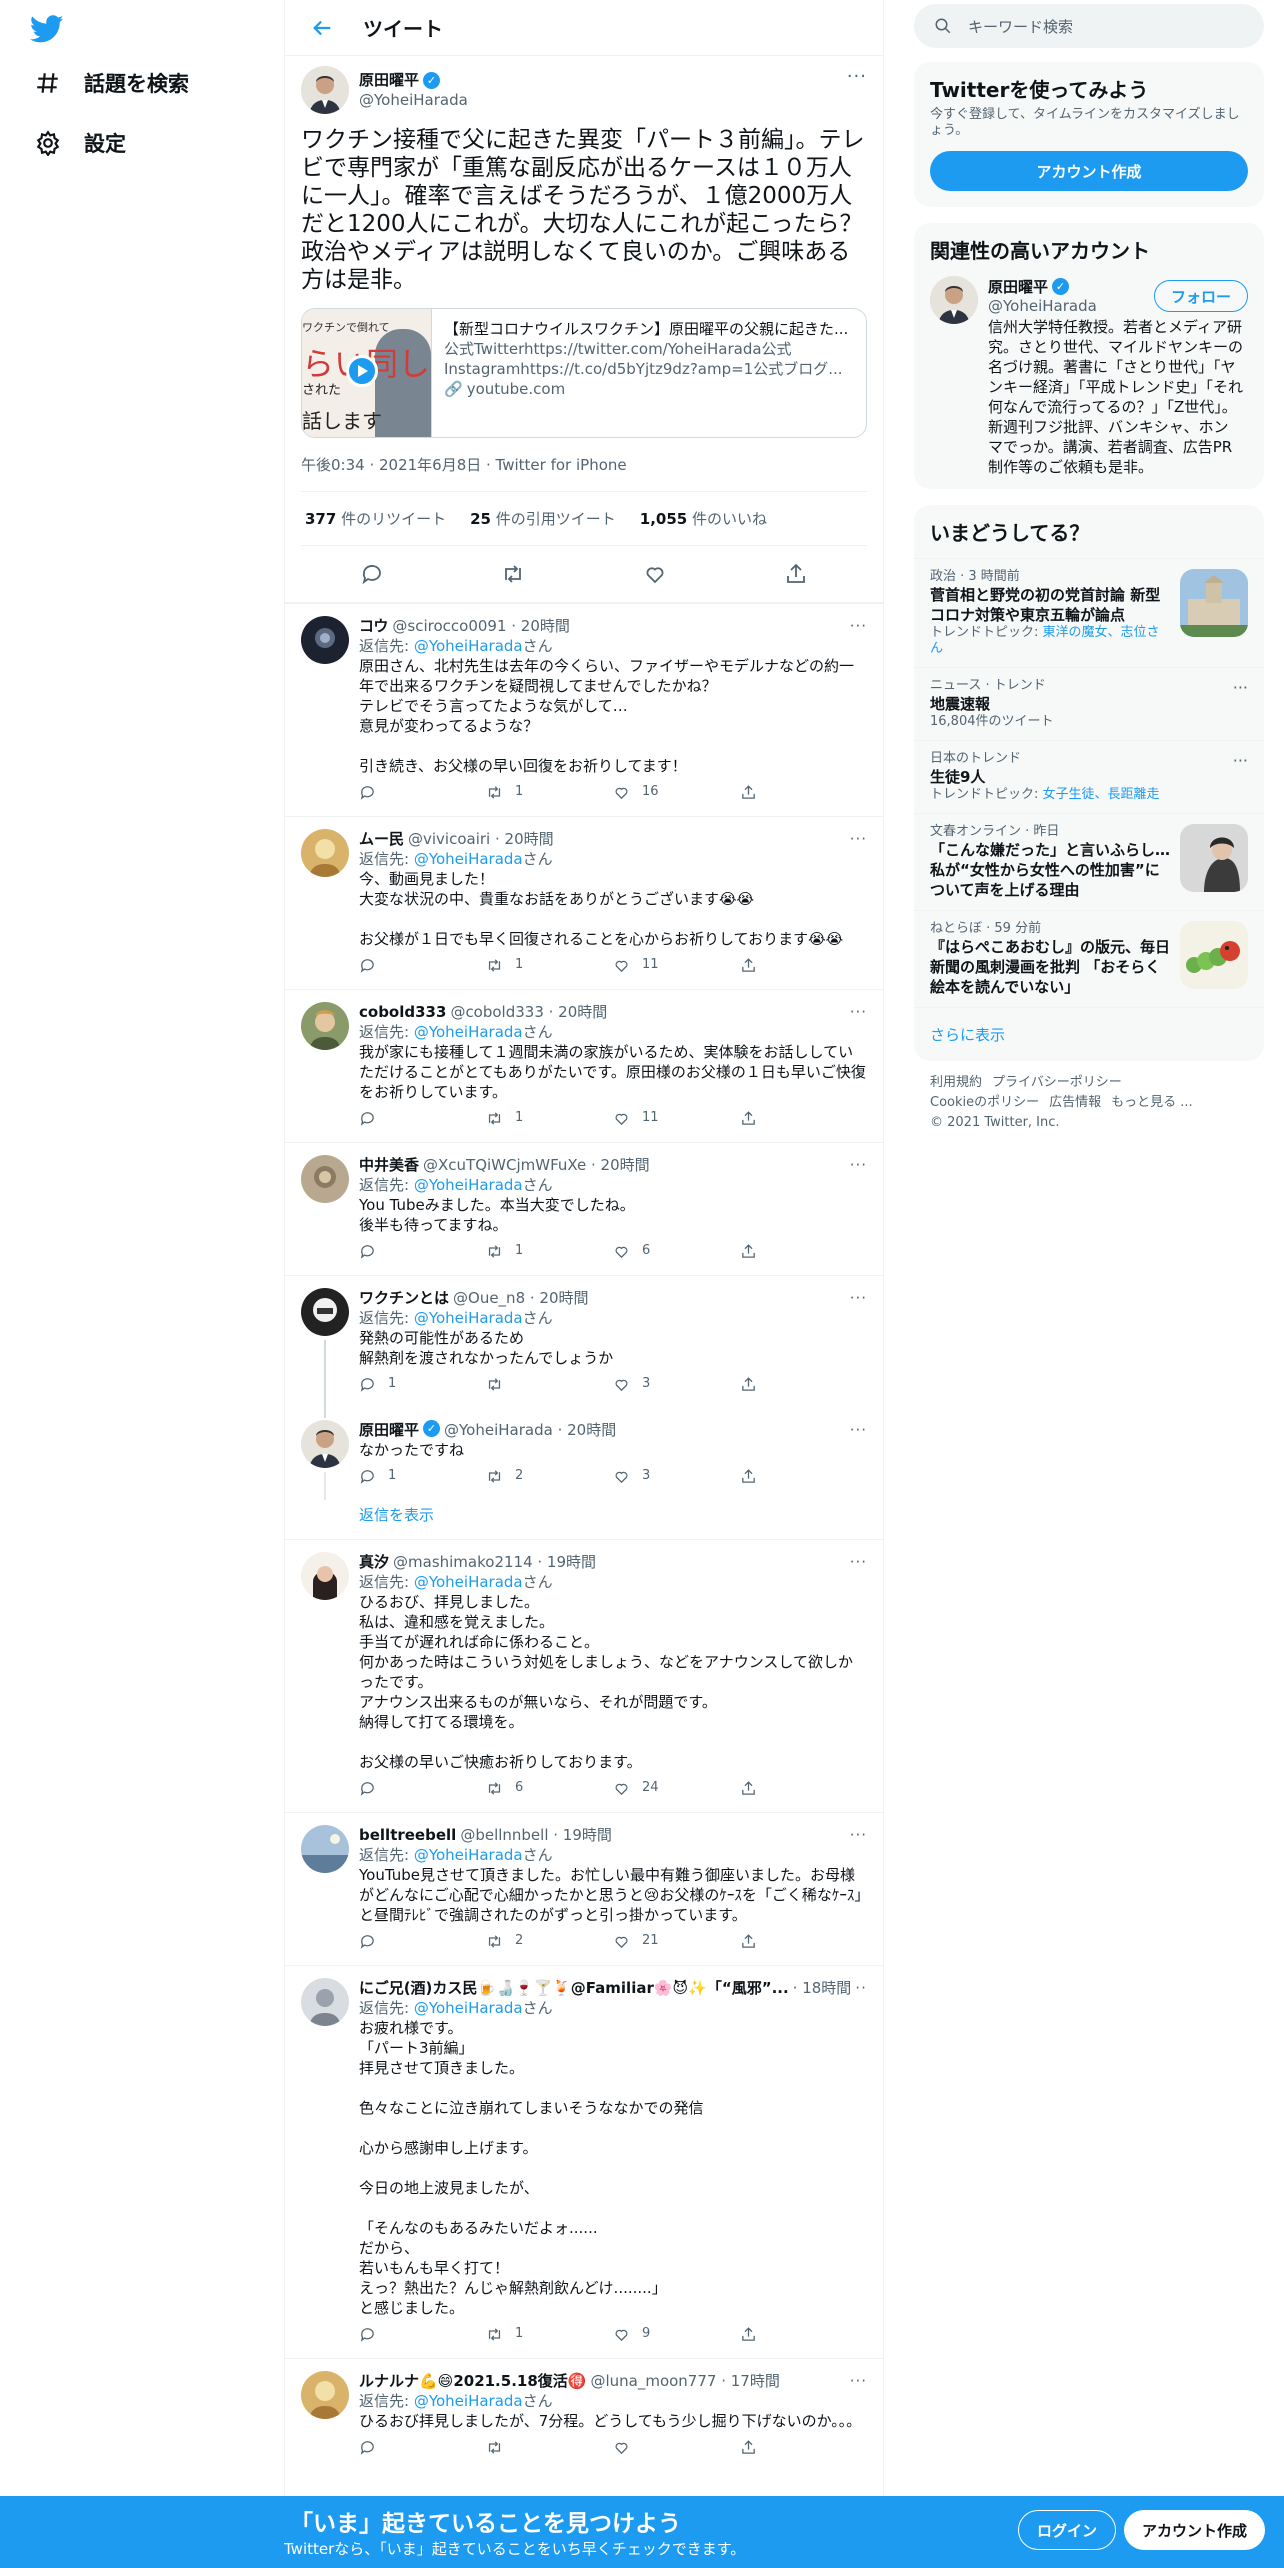  Describe the element at coordinates (655, 574) in the screenshot. I see `like-icon` at that location.